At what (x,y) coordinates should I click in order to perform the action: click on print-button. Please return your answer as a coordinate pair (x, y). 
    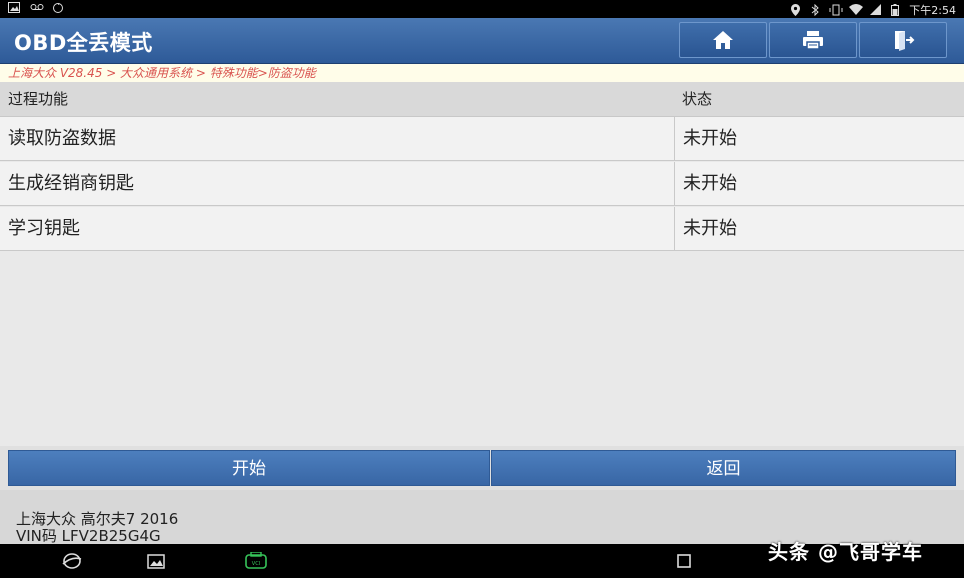
    Looking at the image, I should click on (813, 40).